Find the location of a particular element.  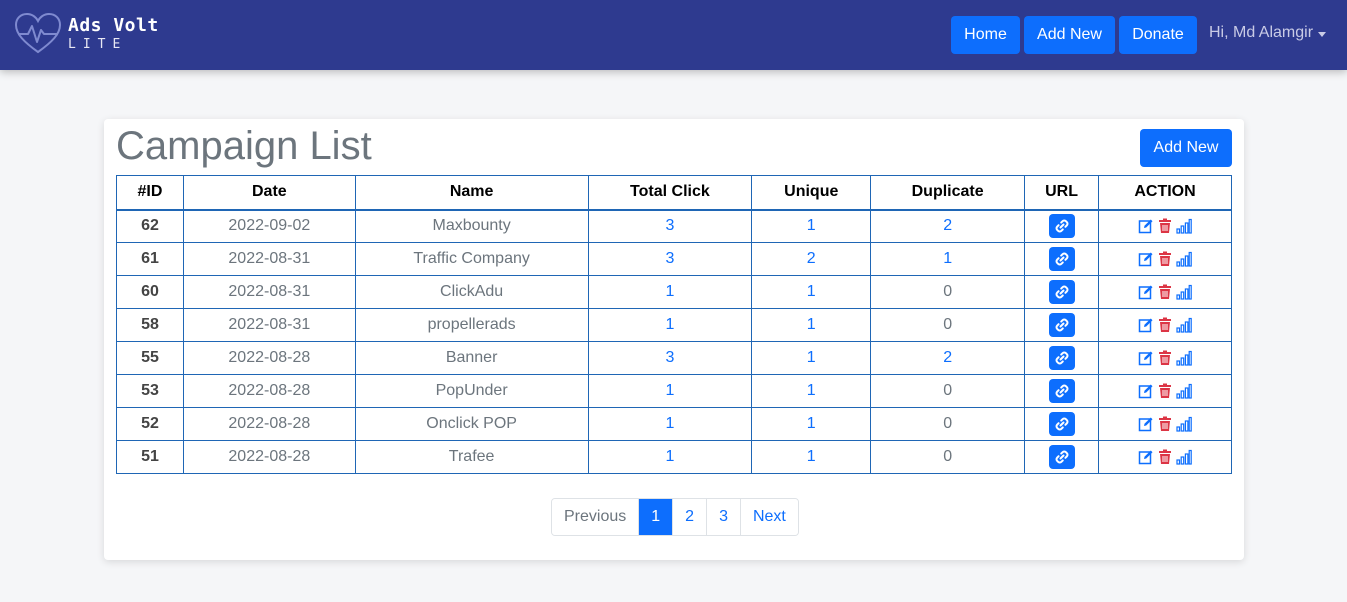

cell-name: Maxbounty is located at coordinates (471, 226).